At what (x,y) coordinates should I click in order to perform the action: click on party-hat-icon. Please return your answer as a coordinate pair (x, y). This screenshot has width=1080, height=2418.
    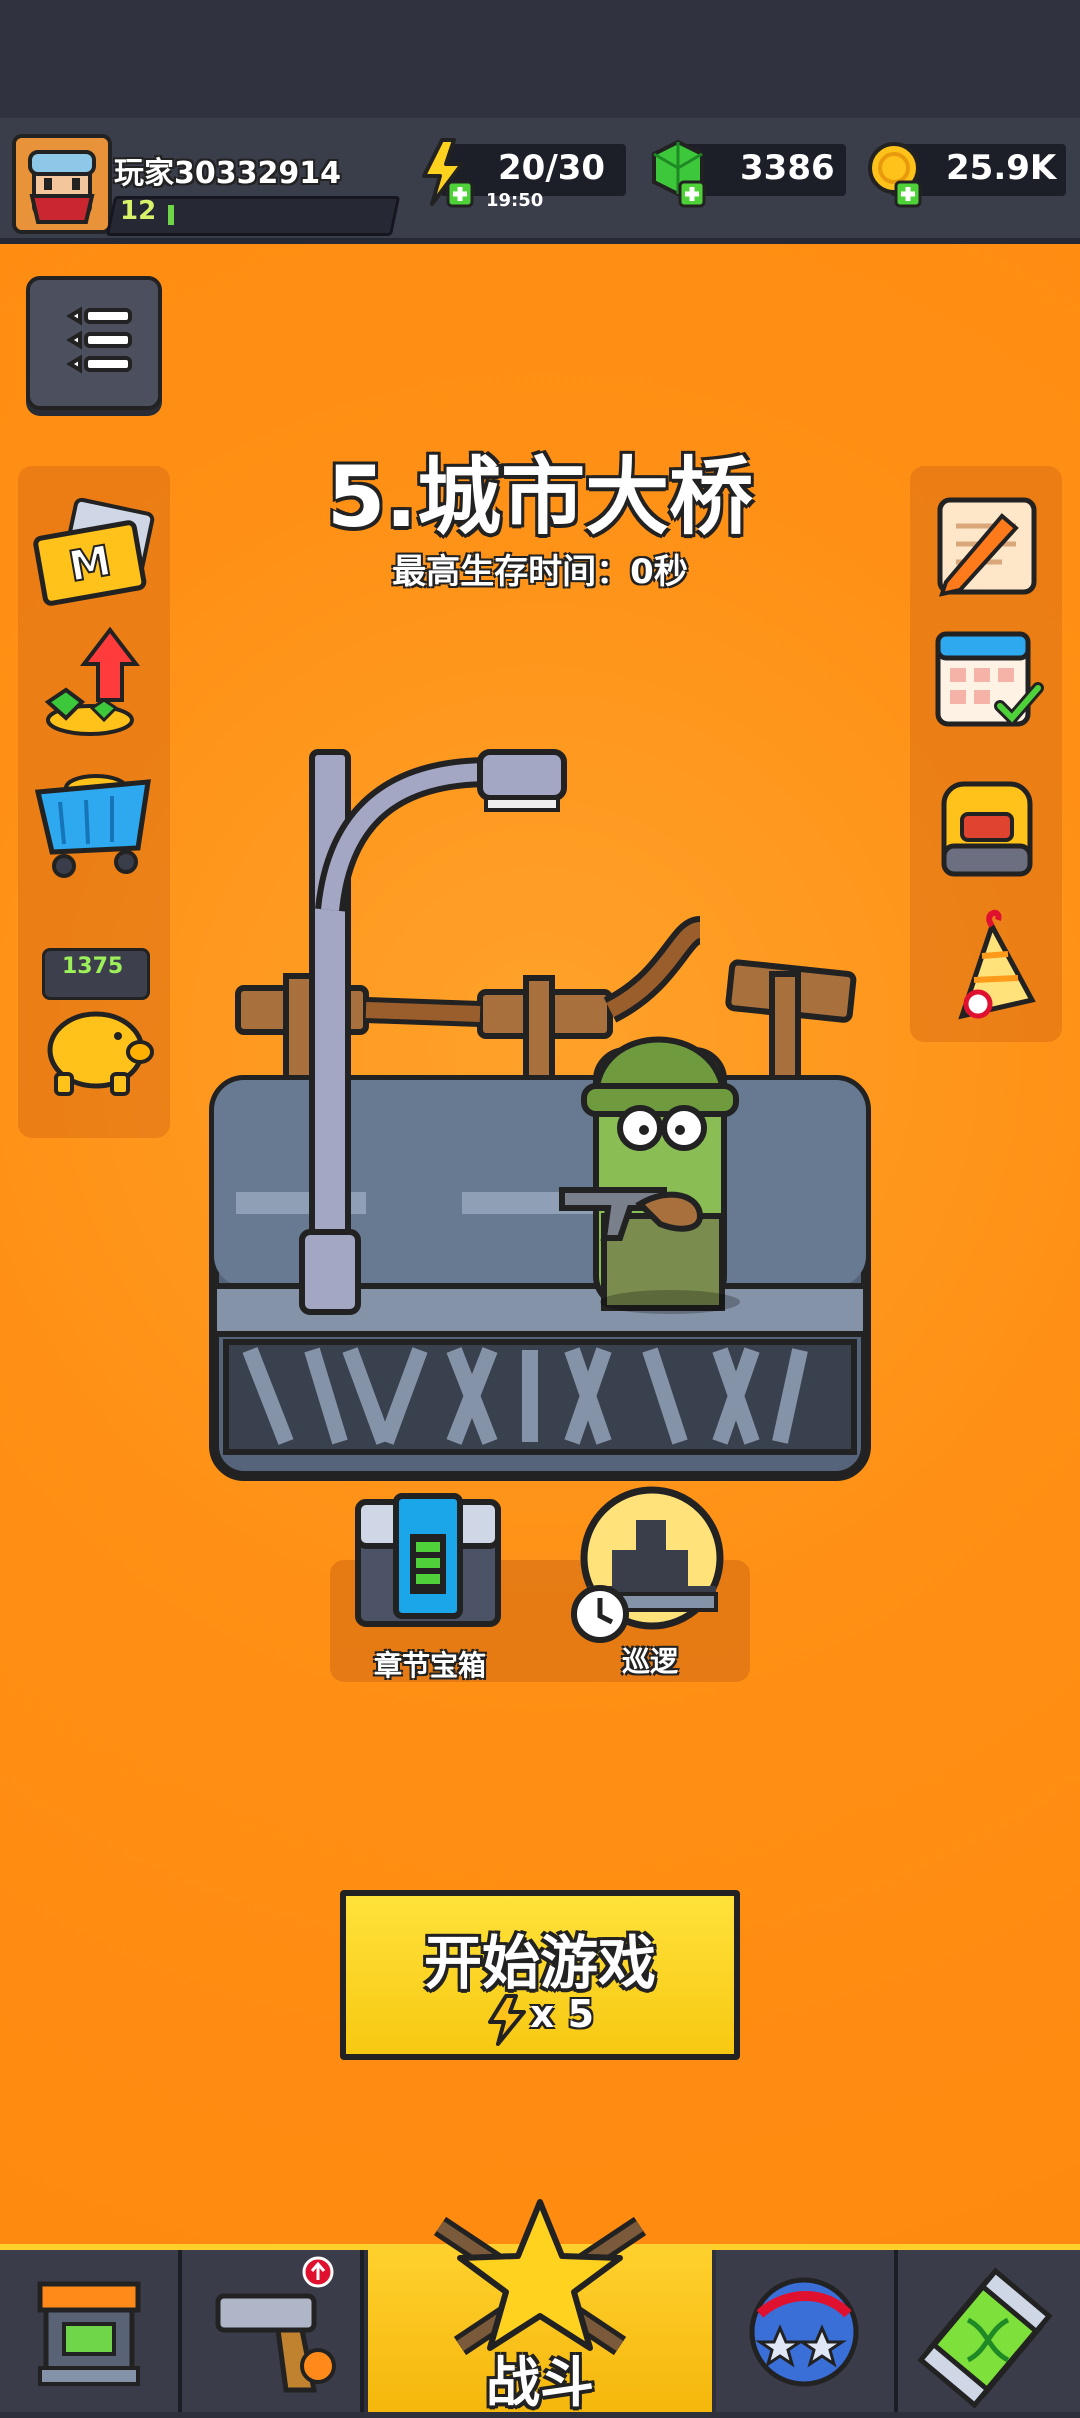
    Looking at the image, I should click on (987, 966).